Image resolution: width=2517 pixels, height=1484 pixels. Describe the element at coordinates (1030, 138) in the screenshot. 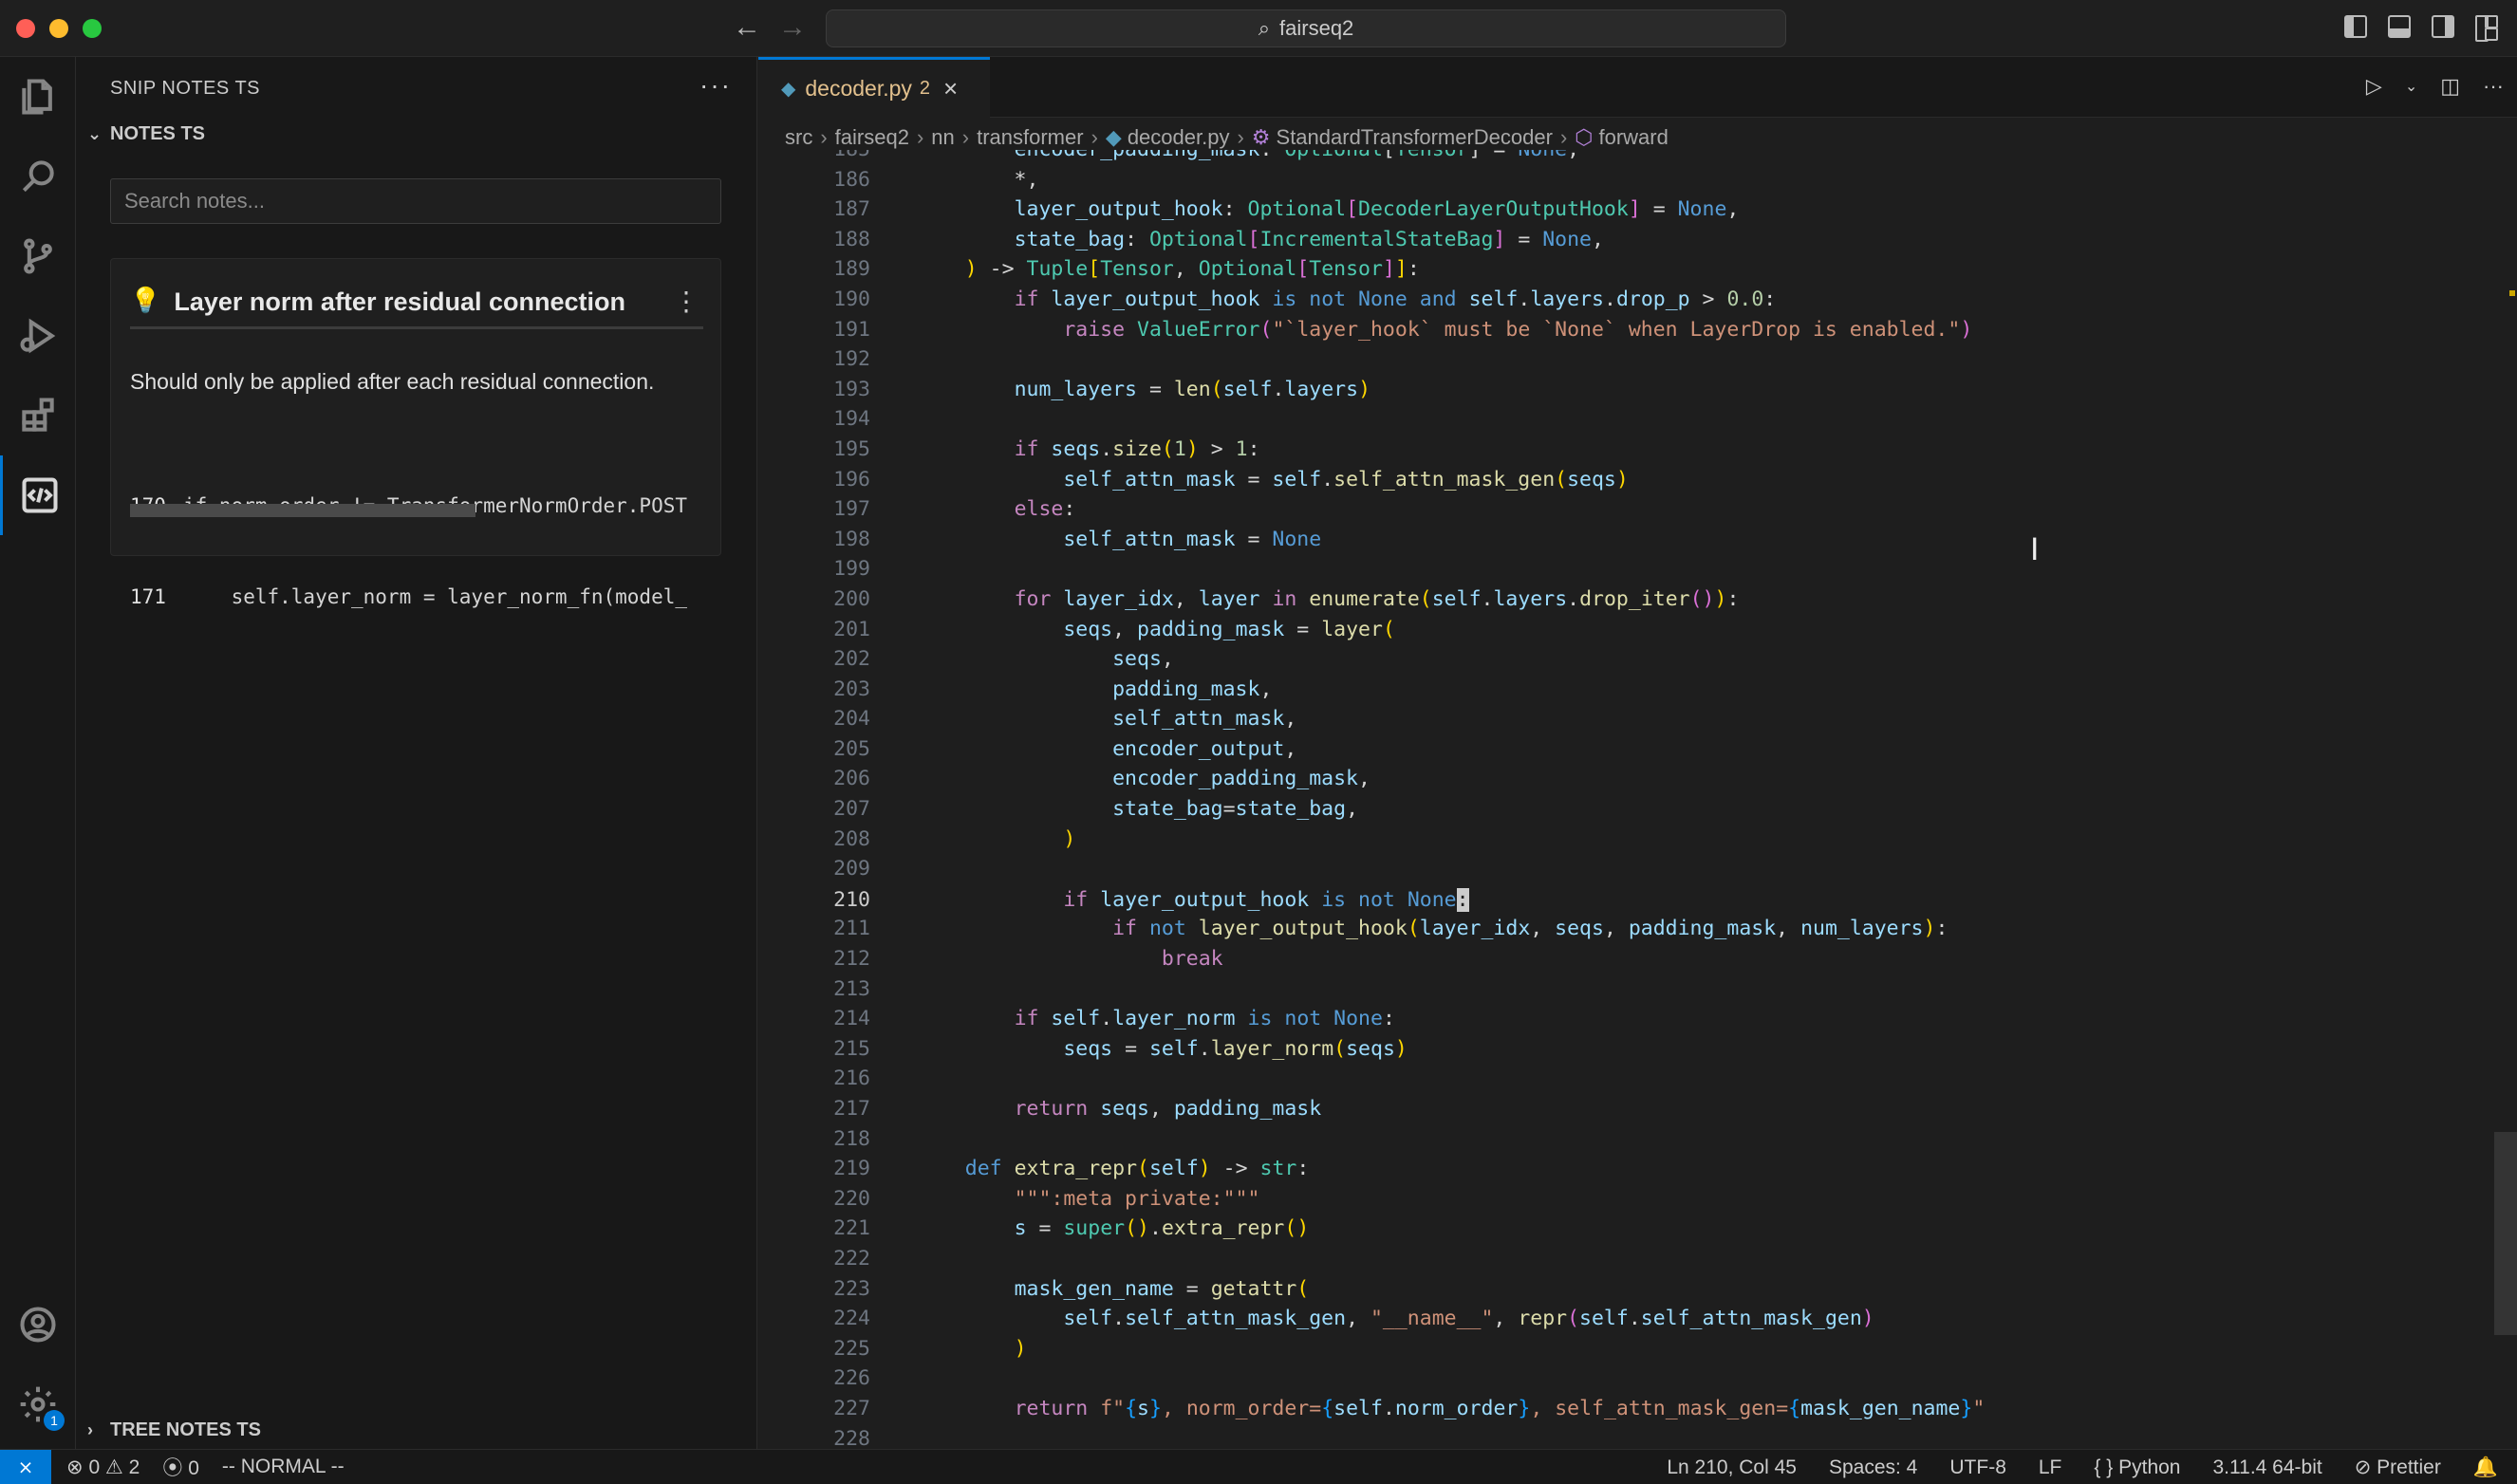

I see `breadcrumb-item: transformer` at that location.